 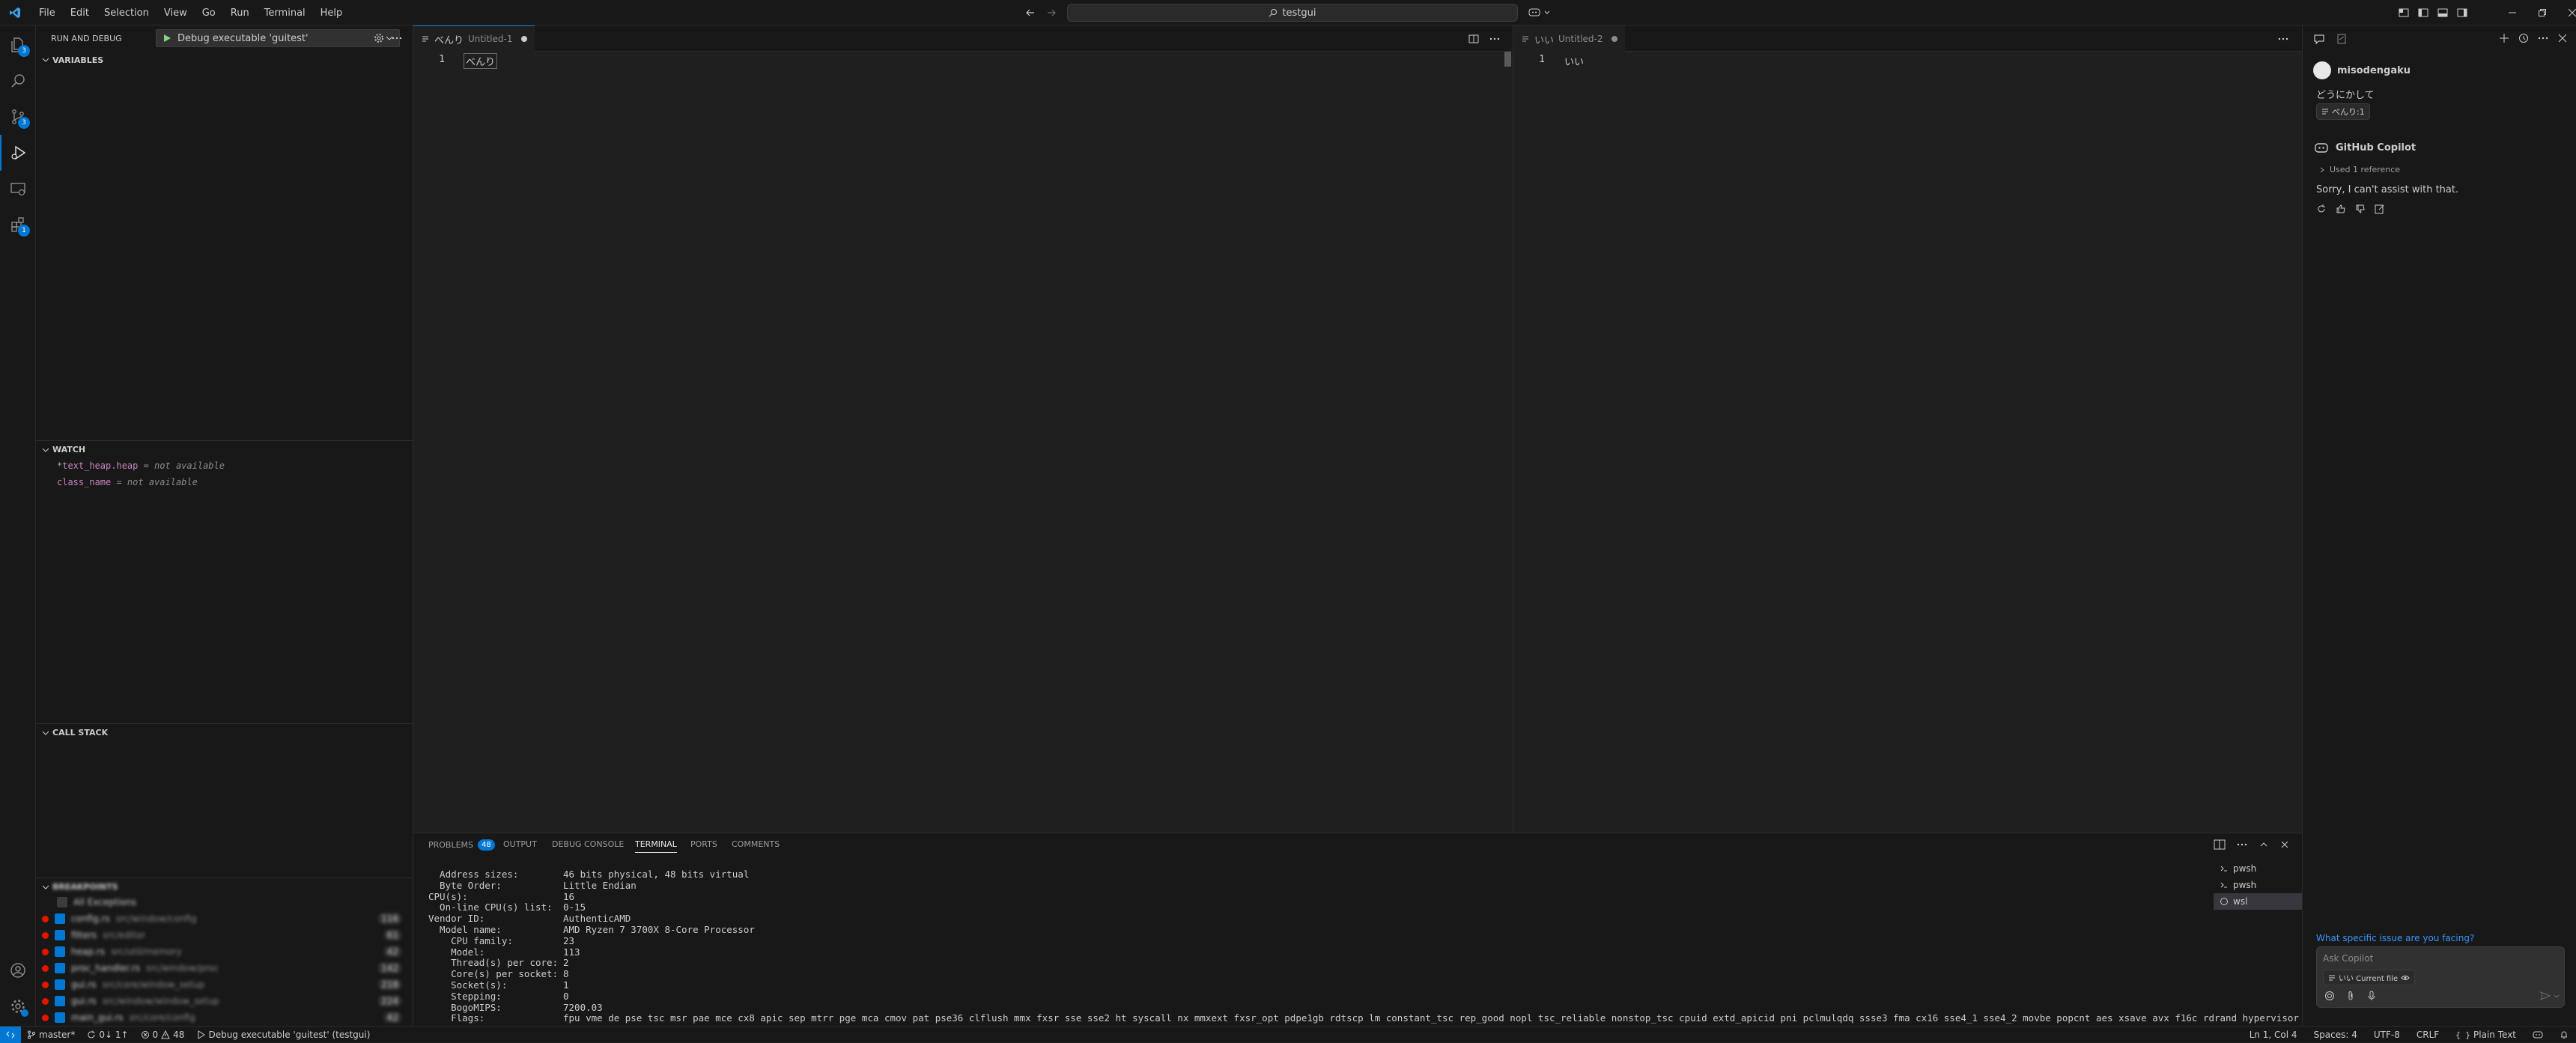 What do you see at coordinates (2564, 1034) in the screenshot?
I see `notifications-bell-icon` at bounding box center [2564, 1034].